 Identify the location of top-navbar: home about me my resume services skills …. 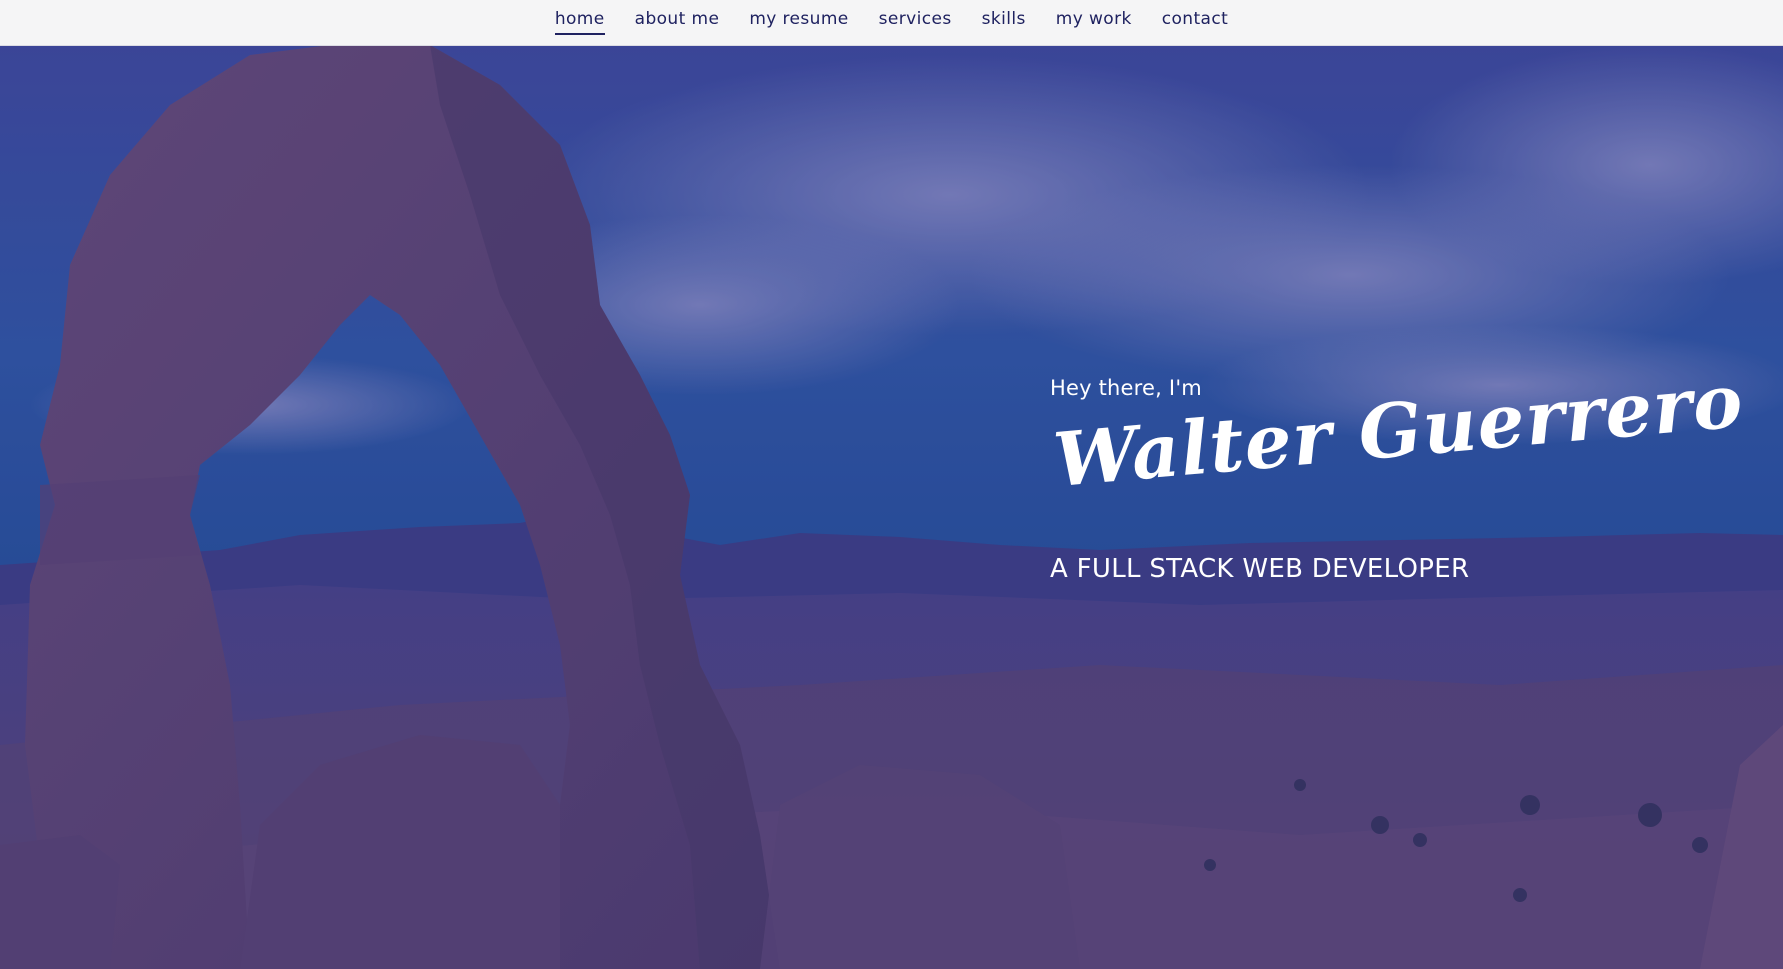
(891, 23).